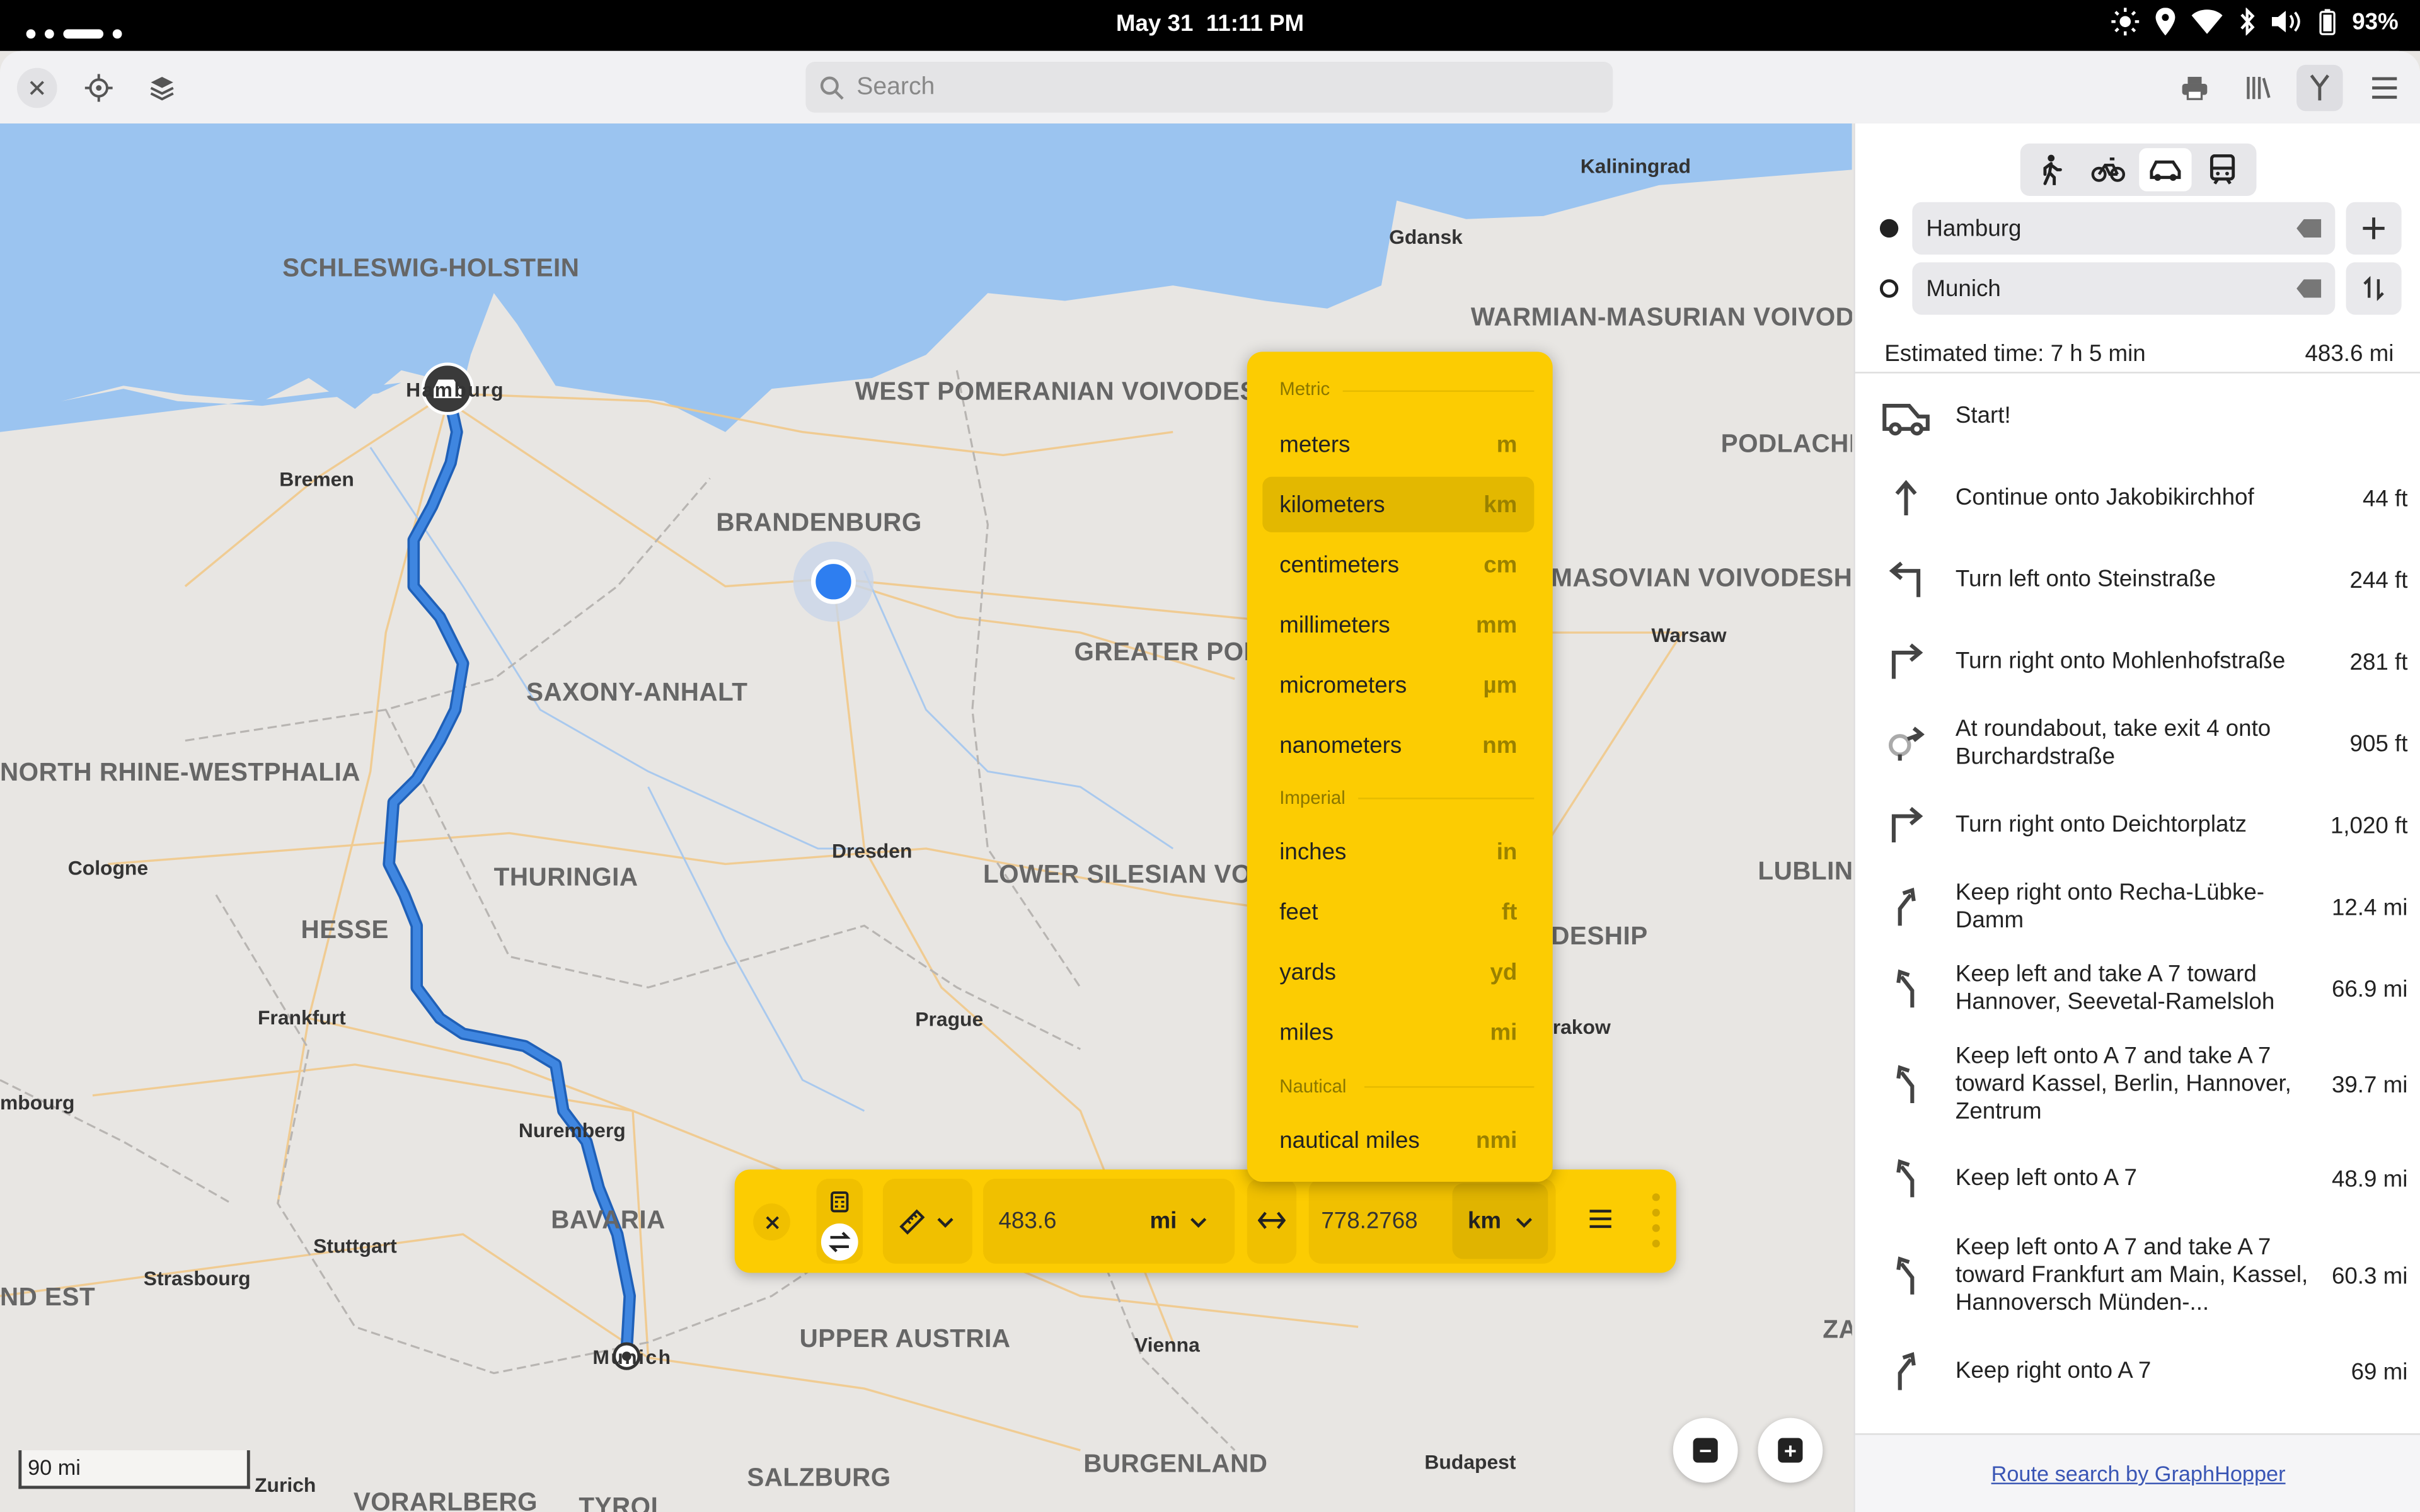  What do you see at coordinates (2137, 1179) in the screenshot?
I see `route-step: Keep left onto A 7 48.9 mi` at bounding box center [2137, 1179].